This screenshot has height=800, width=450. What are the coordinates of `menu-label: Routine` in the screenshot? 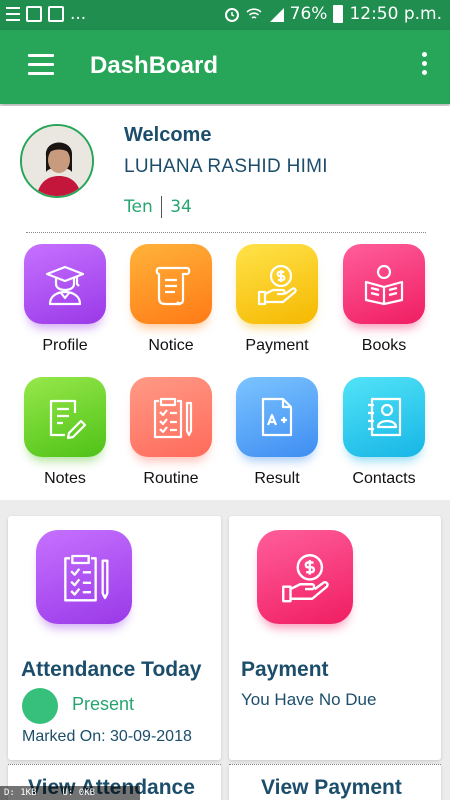 It's located at (171, 478).